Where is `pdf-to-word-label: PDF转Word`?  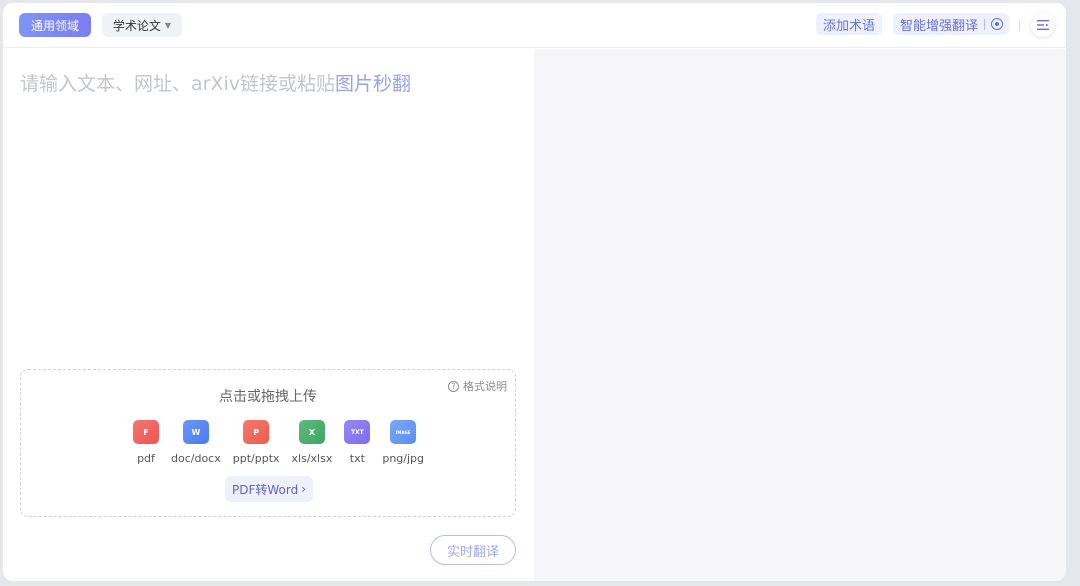
pdf-to-word-label: PDF转Word is located at coordinates (265, 489).